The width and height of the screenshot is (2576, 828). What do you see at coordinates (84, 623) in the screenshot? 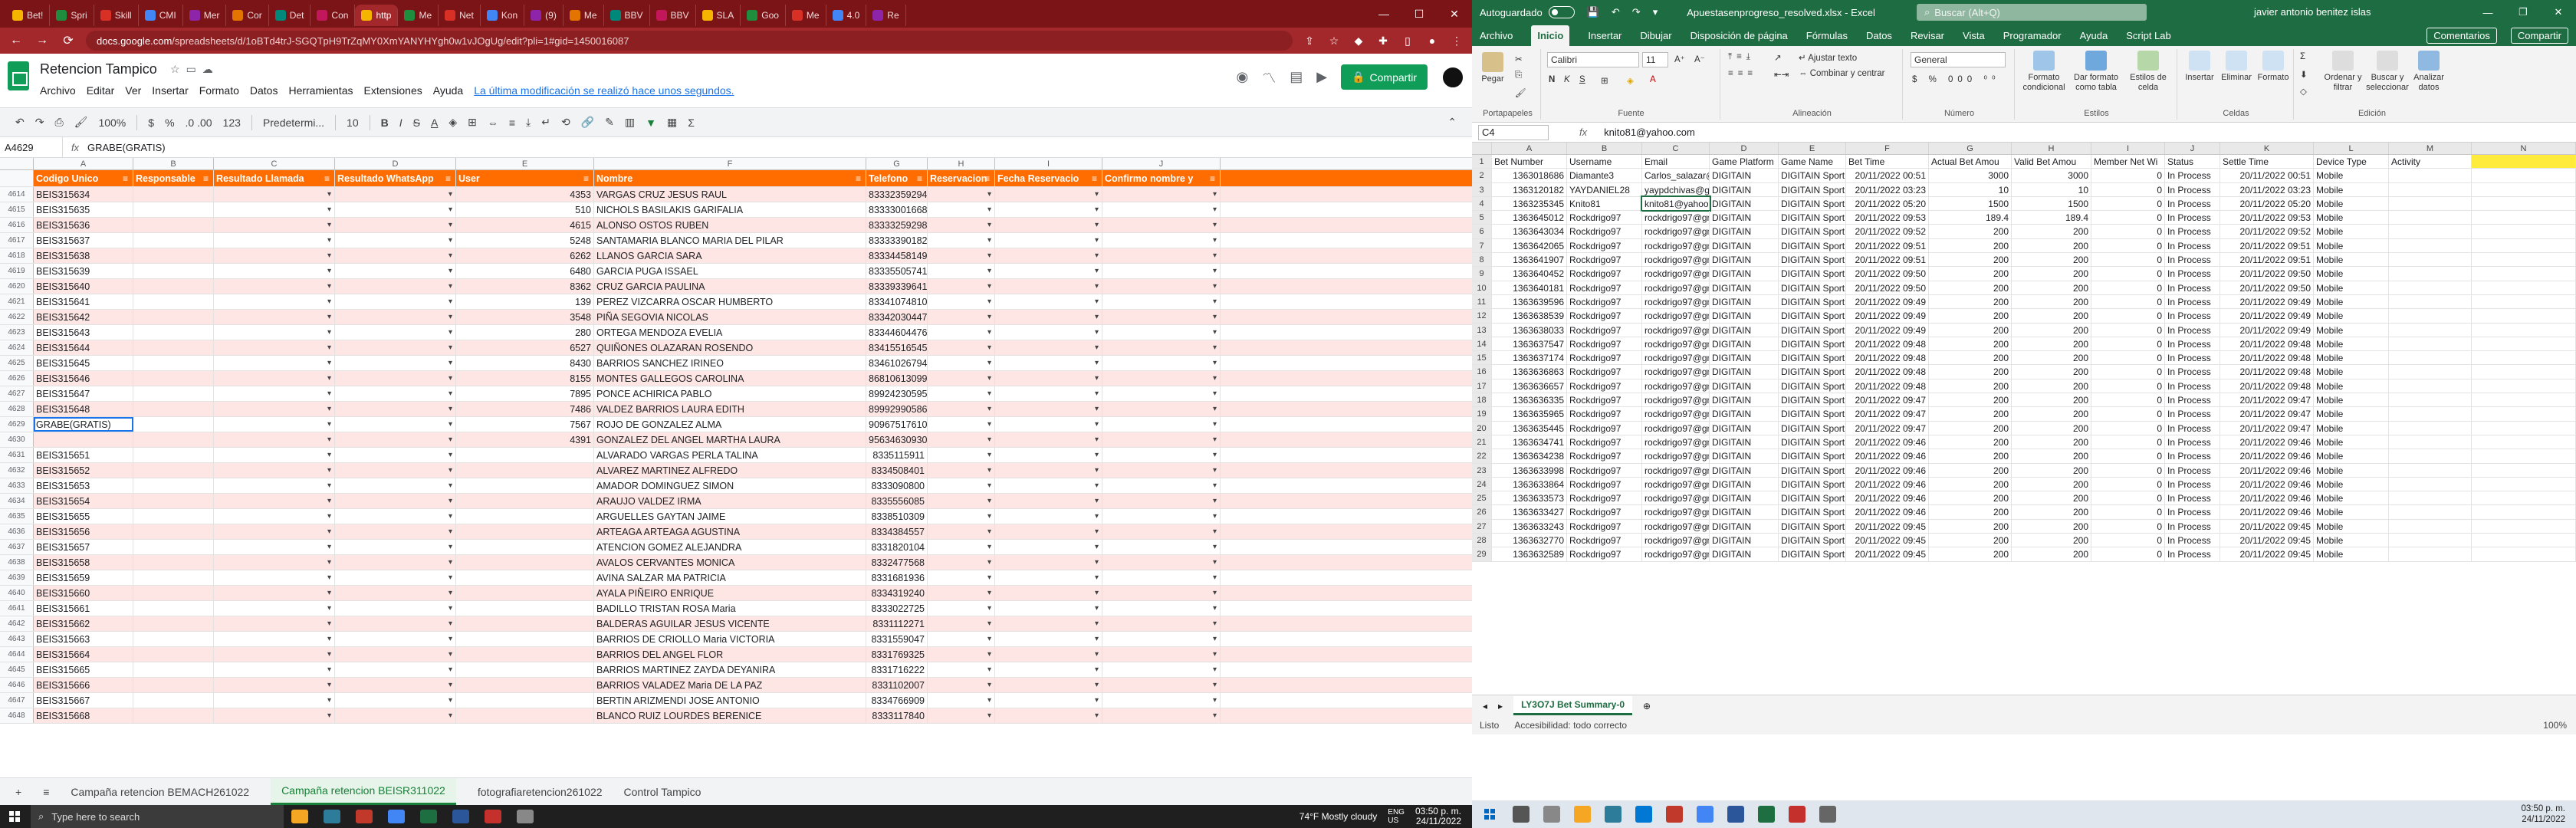
I see `cell-codigo: BEIS315662` at bounding box center [84, 623].